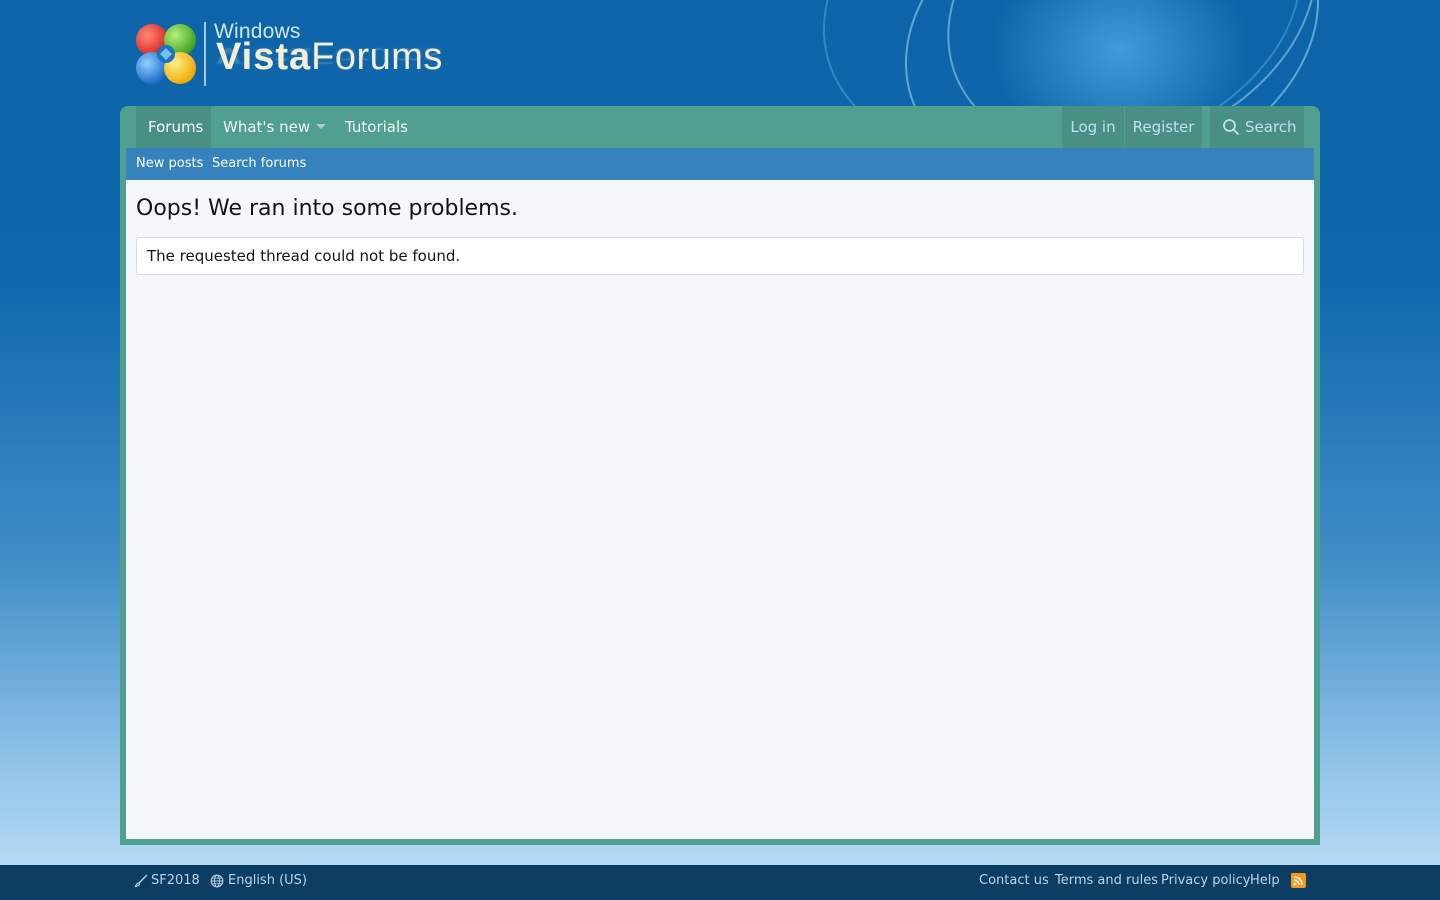  I want to click on logo-reflection: VistaForums, so click(329, 55).